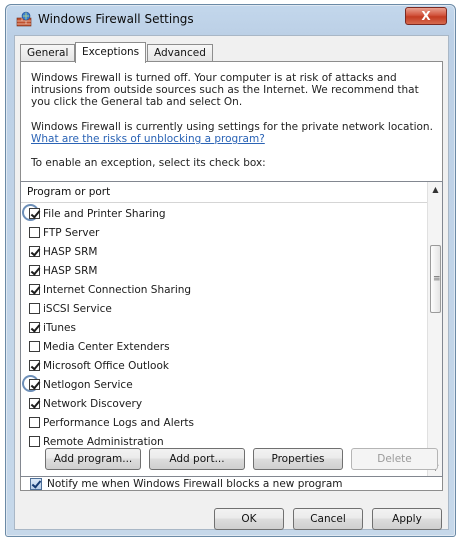 This screenshot has height=541, width=461. Describe the element at coordinates (224, 365) in the screenshot. I see `list-item: Microsoft Office Outlook` at that location.